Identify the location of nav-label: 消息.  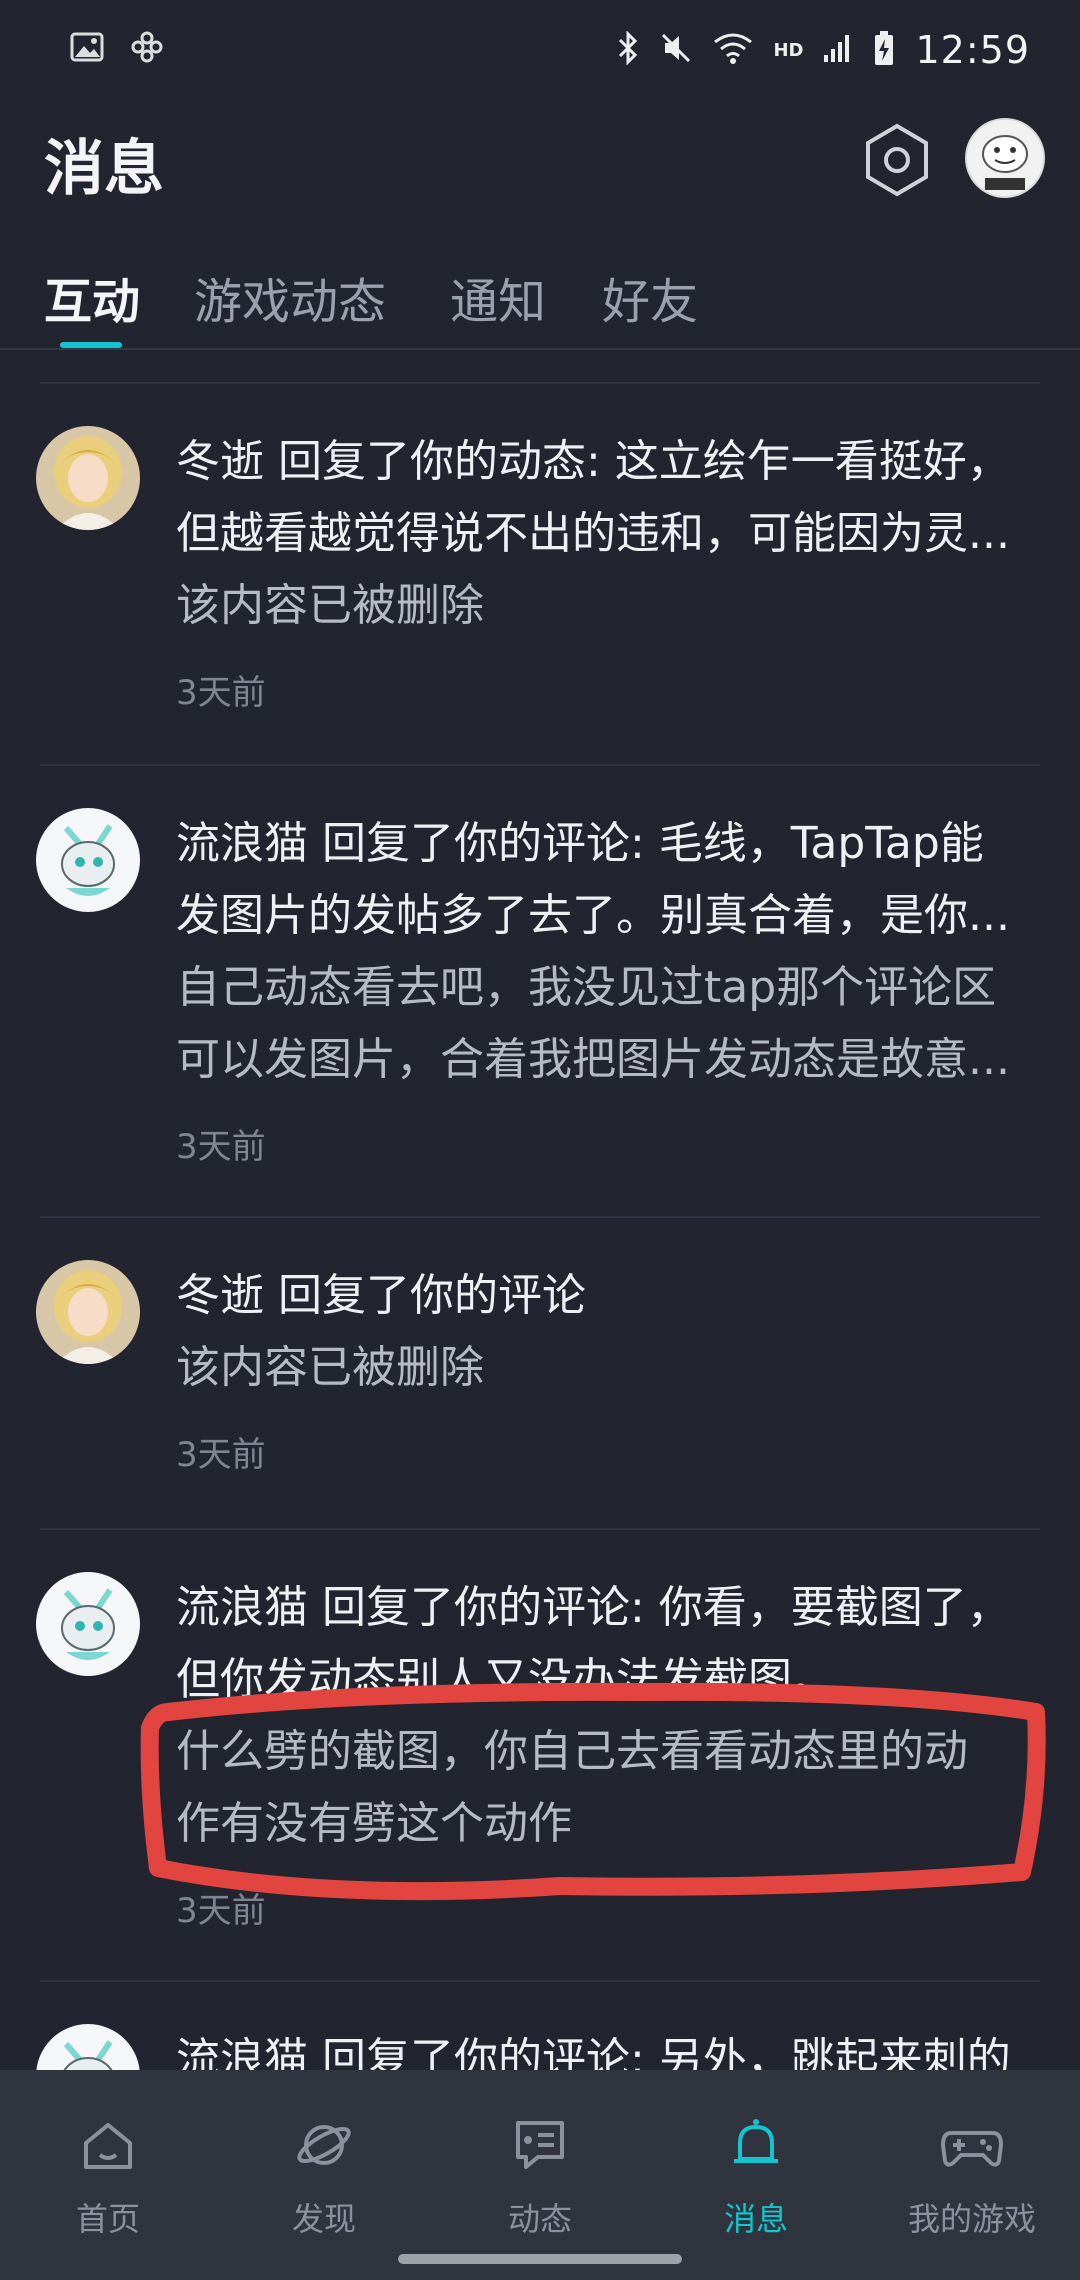
(755, 2219).